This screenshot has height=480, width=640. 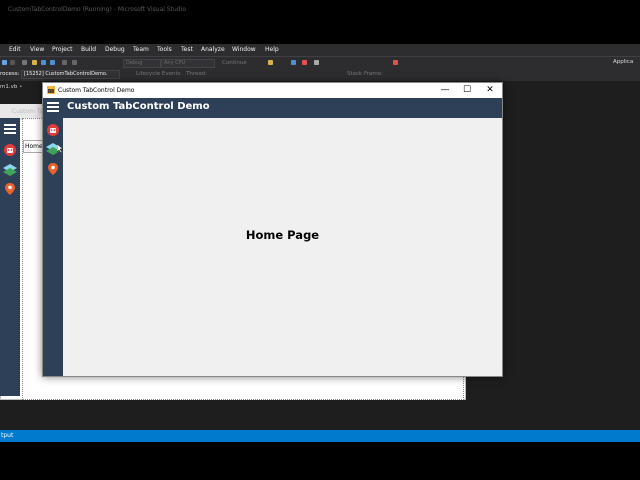 I want to click on menu-window: Window, so click(x=244, y=49).